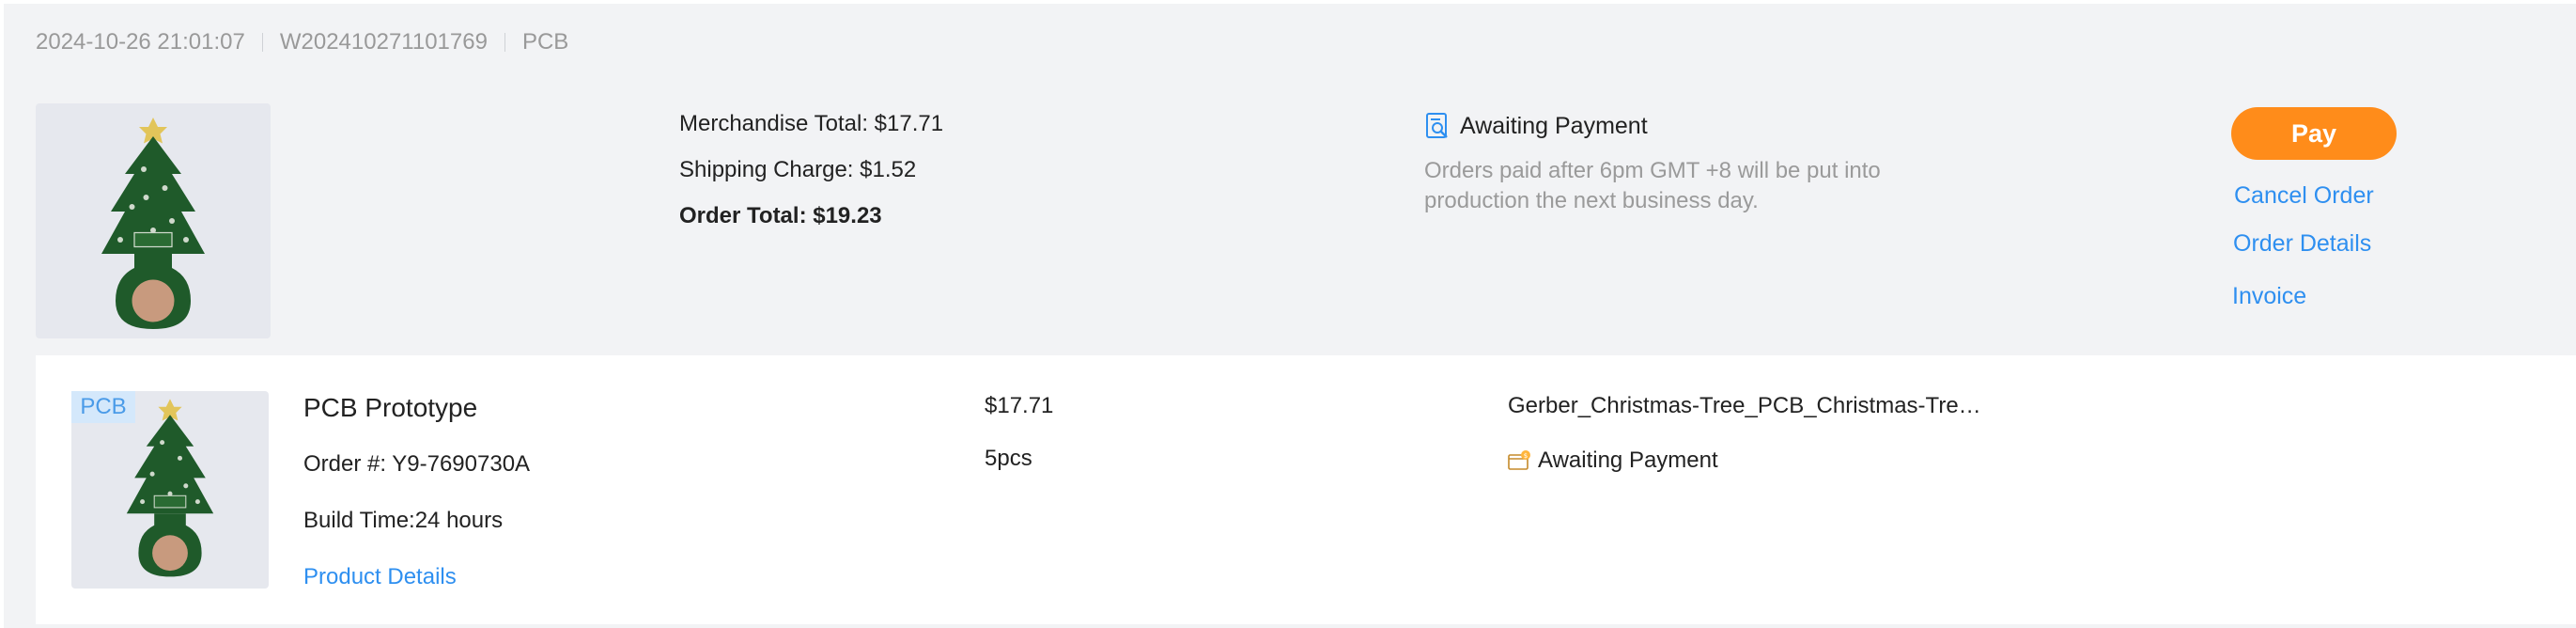 The width and height of the screenshot is (2576, 628). Describe the element at coordinates (153, 223) in the screenshot. I see `pcb-tree-image` at that location.